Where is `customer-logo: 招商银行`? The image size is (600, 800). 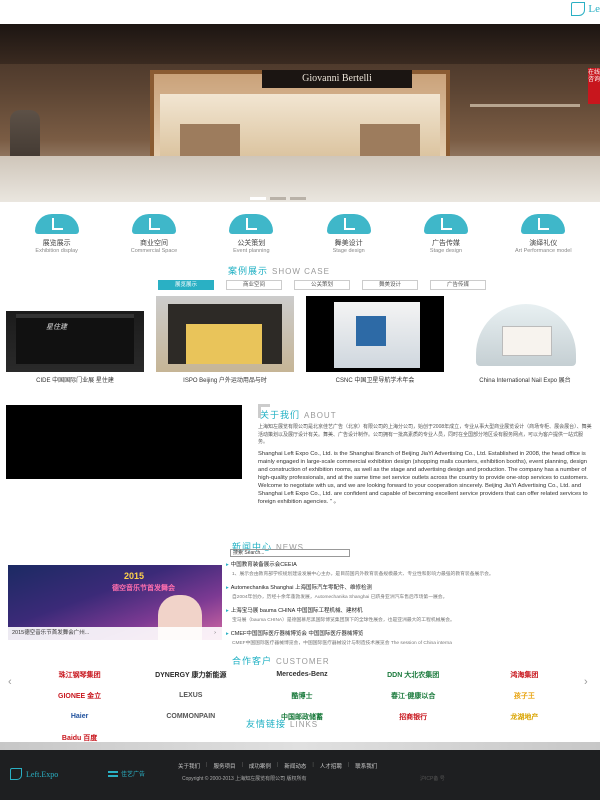 customer-logo: 招商银行 is located at coordinates (413, 716).